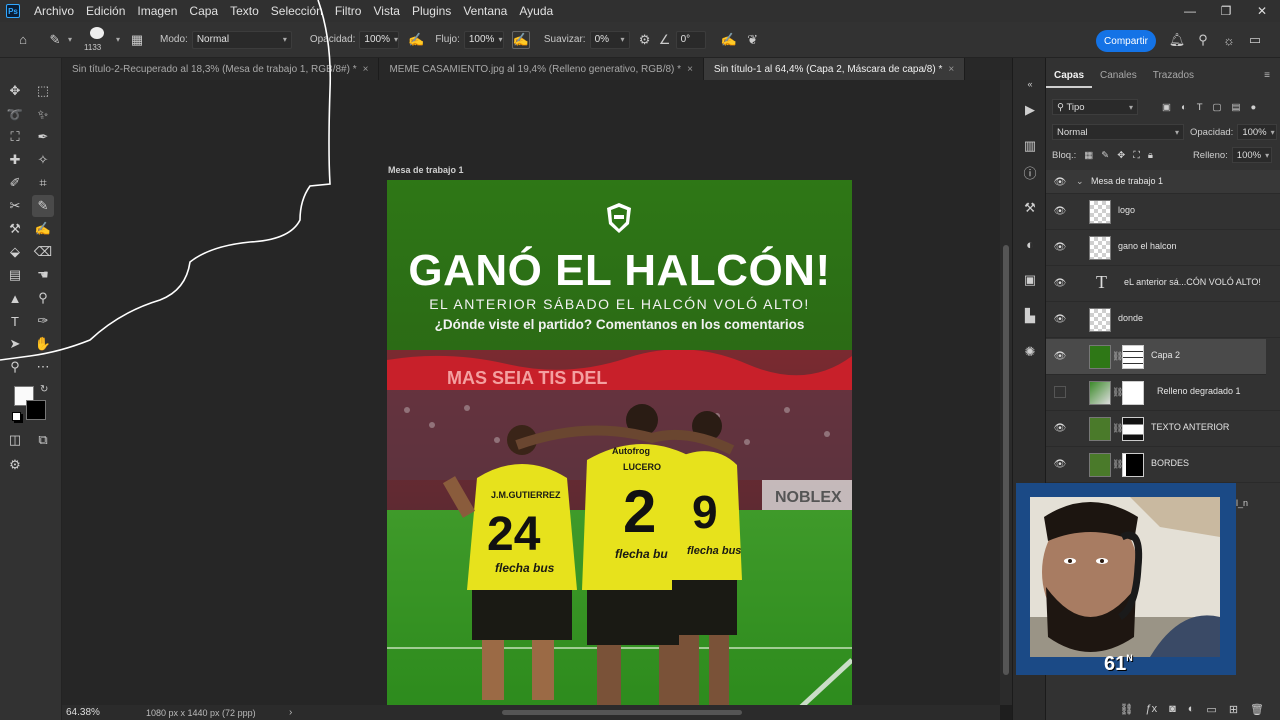  Describe the element at coordinates (609, 39) in the screenshot. I see `smoothing-field: 0% ▾` at that location.